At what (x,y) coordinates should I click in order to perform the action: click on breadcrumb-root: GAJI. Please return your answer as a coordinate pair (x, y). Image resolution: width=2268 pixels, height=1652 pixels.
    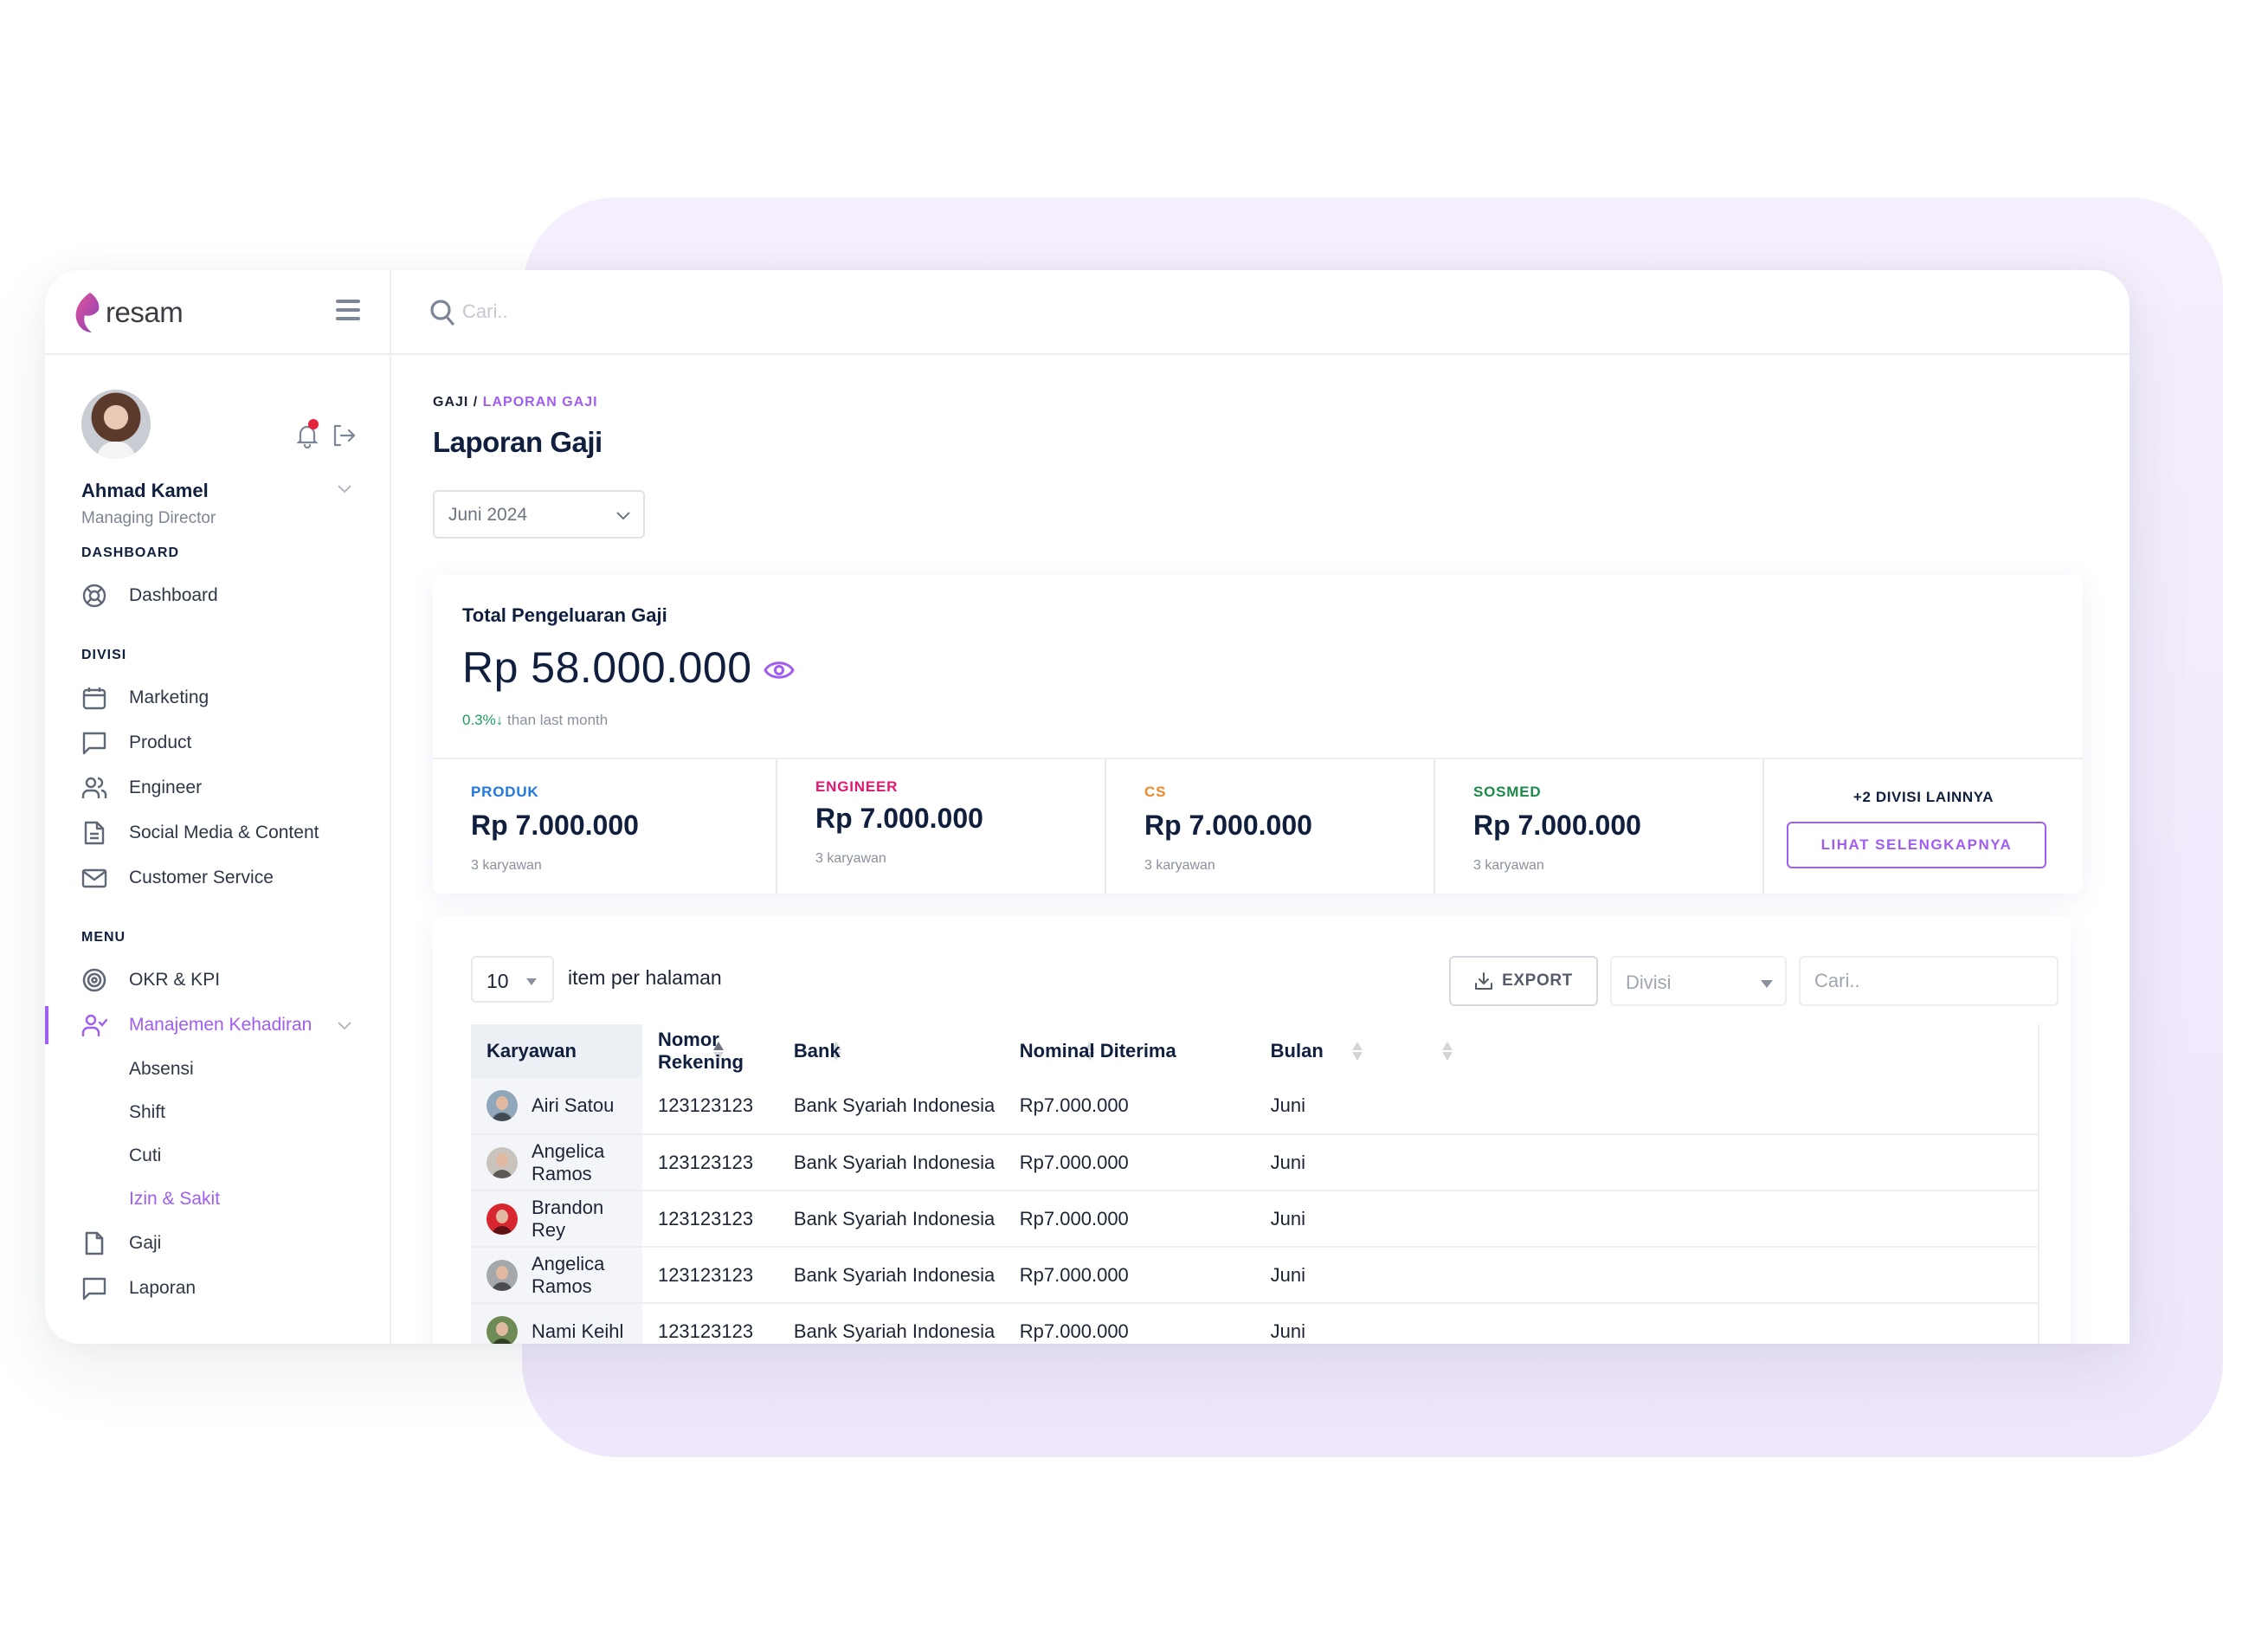
    Looking at the image, I should click on (450, 402).